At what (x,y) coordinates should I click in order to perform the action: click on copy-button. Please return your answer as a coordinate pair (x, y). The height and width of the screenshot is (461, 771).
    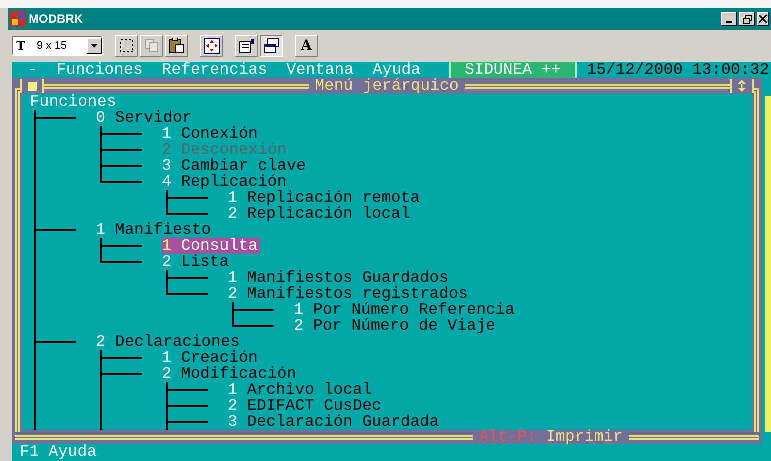
    Looking at the image, I should click on (151, 46).